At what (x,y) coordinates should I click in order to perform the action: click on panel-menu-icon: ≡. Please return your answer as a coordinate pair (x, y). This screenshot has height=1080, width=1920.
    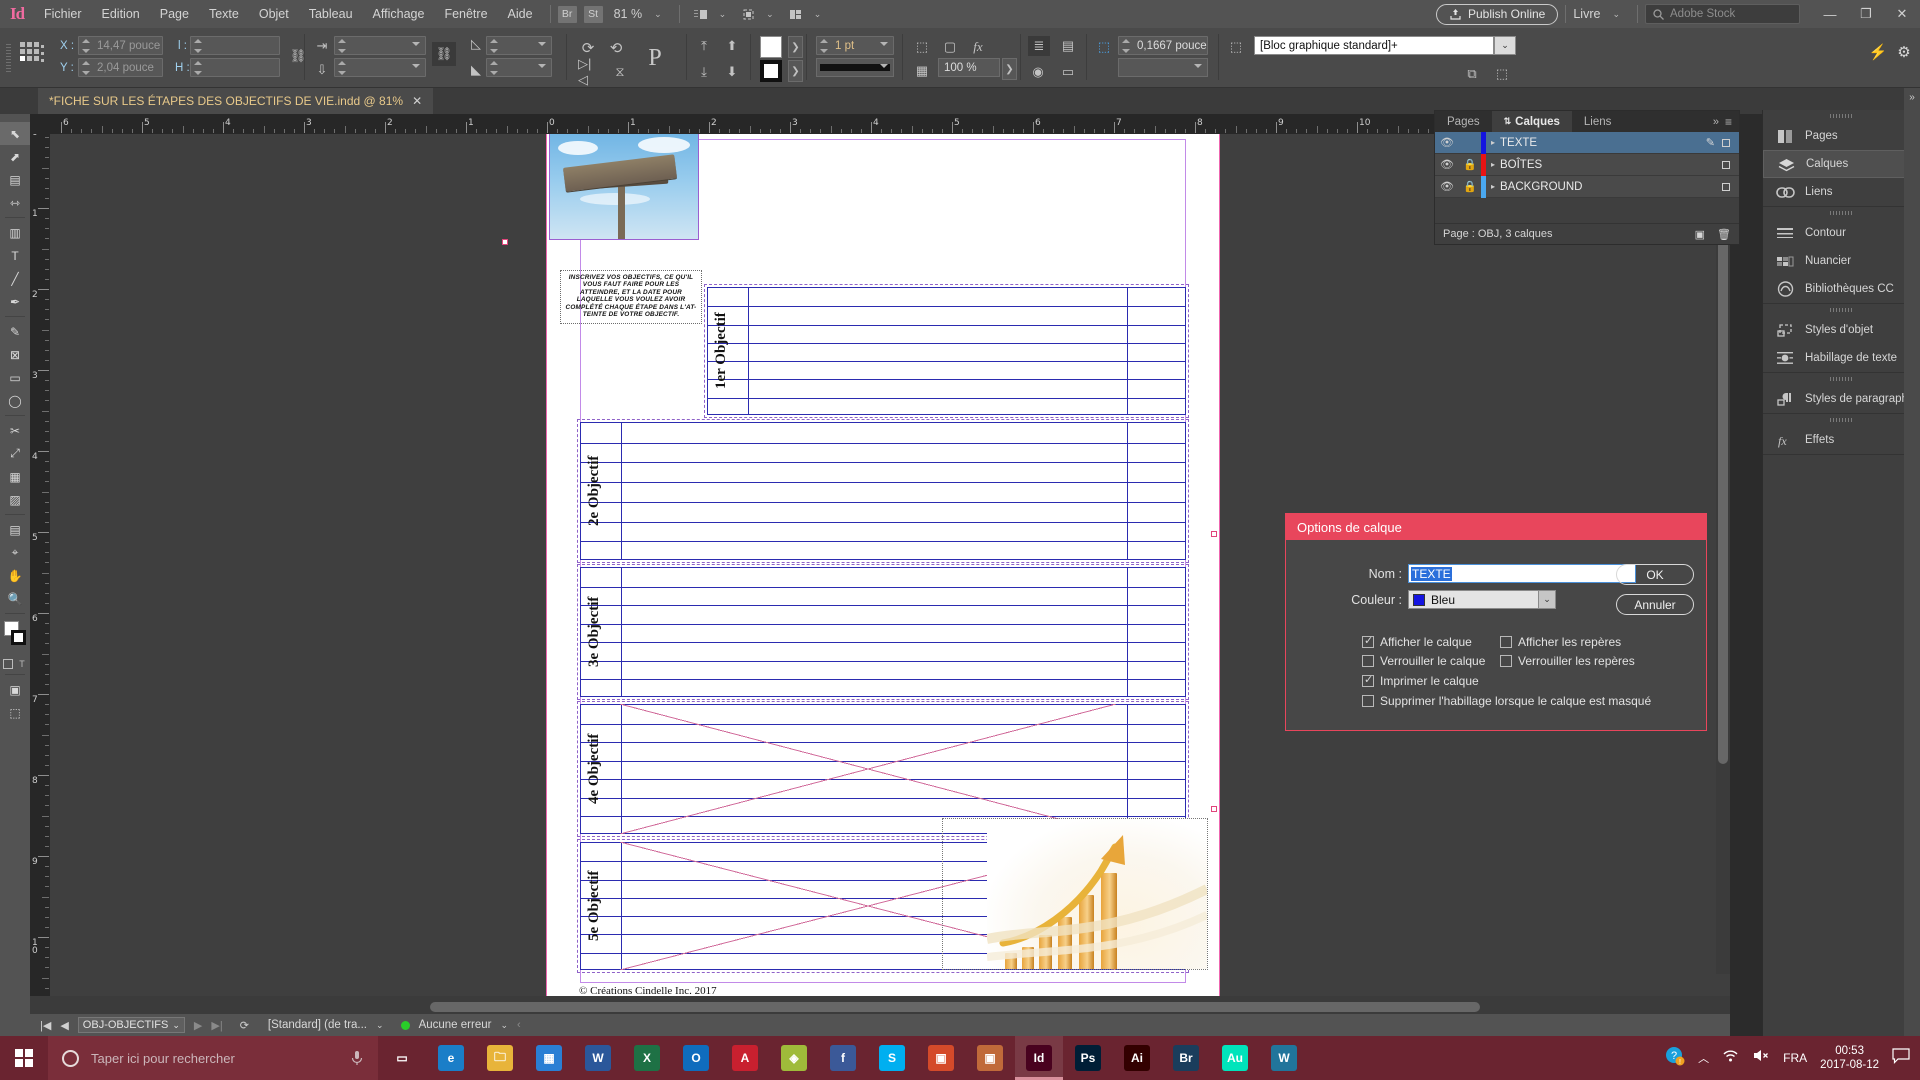
    Looking at the image, I should click on (1728, 122).